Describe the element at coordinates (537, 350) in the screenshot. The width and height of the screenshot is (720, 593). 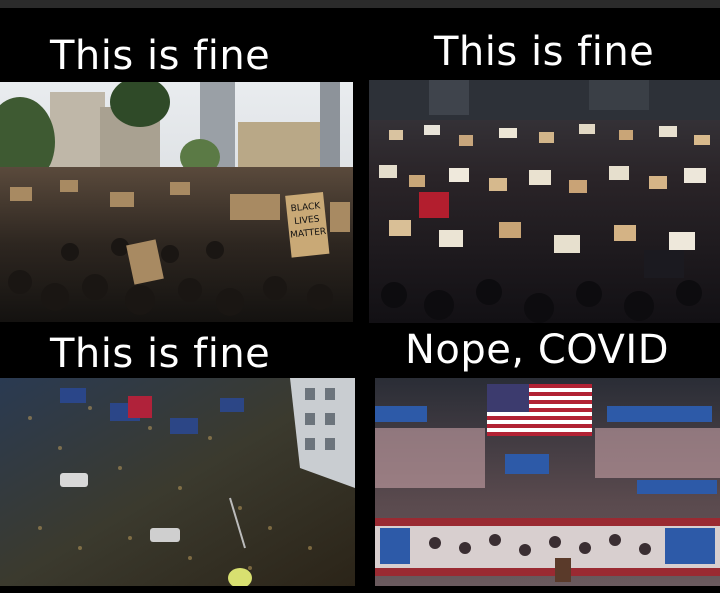
I see `caption-bottom-right: Nope, COVID` at that location.